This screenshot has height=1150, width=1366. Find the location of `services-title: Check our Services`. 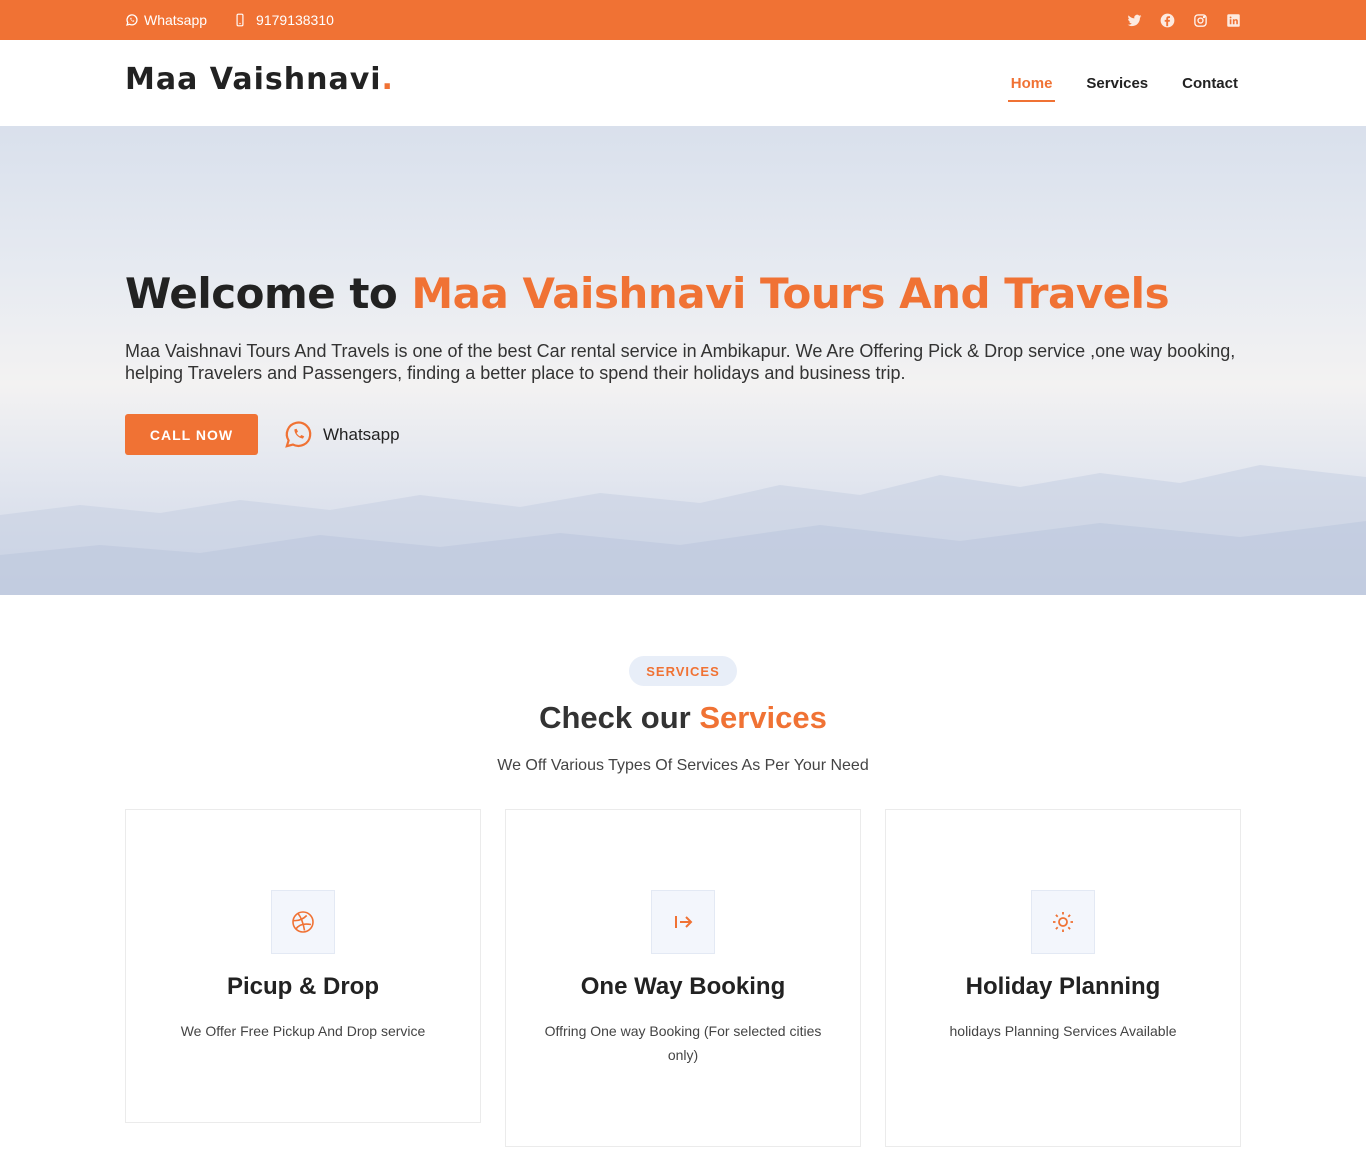

services-title: Check our Services is located at coordinates (683, 718).